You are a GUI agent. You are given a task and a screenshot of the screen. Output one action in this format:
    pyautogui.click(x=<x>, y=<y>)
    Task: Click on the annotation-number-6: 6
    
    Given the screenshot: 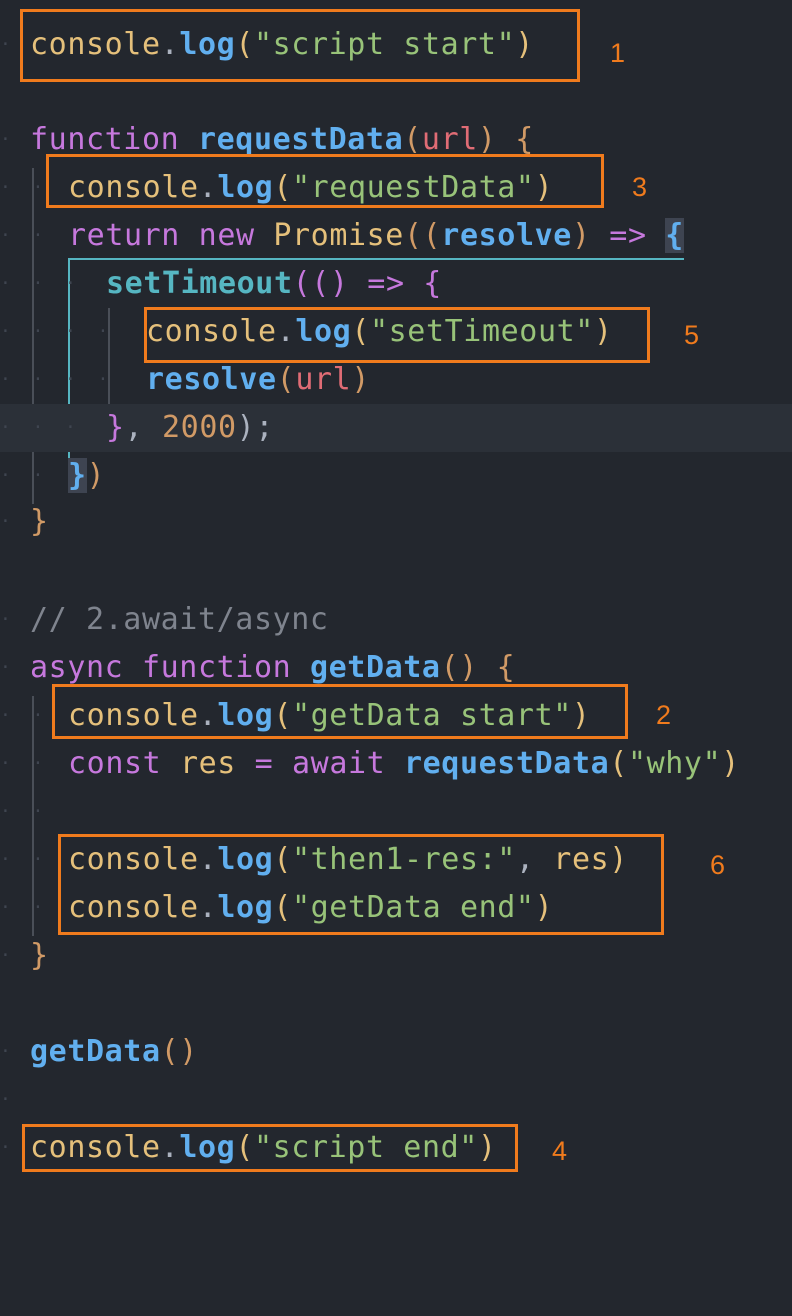 What is the action you would take?
    pyautogui.click(x=718, y=865)
    